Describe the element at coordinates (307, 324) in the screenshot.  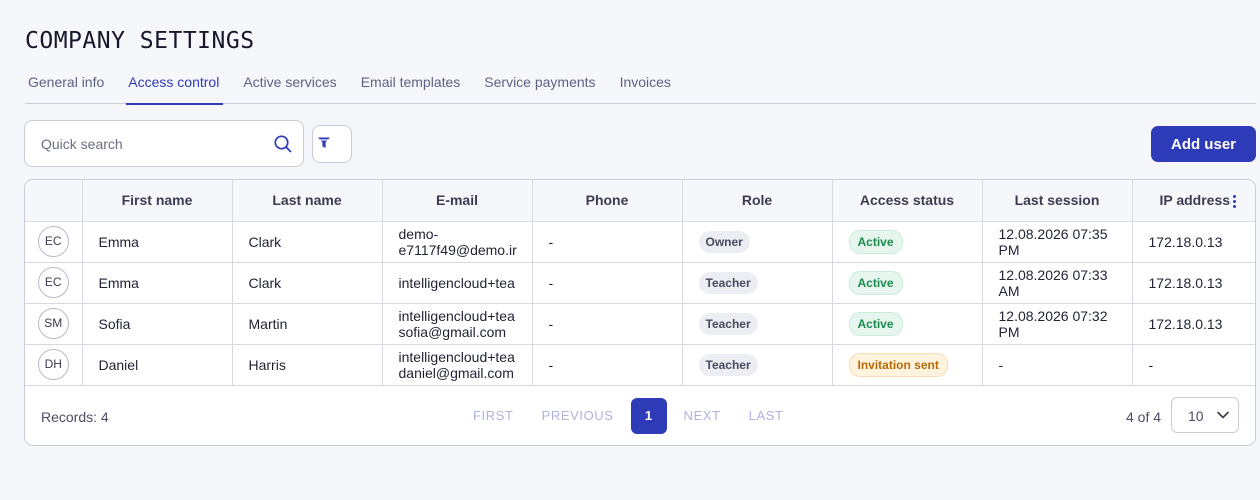
I see `last-name-cell: Martin` at that location.